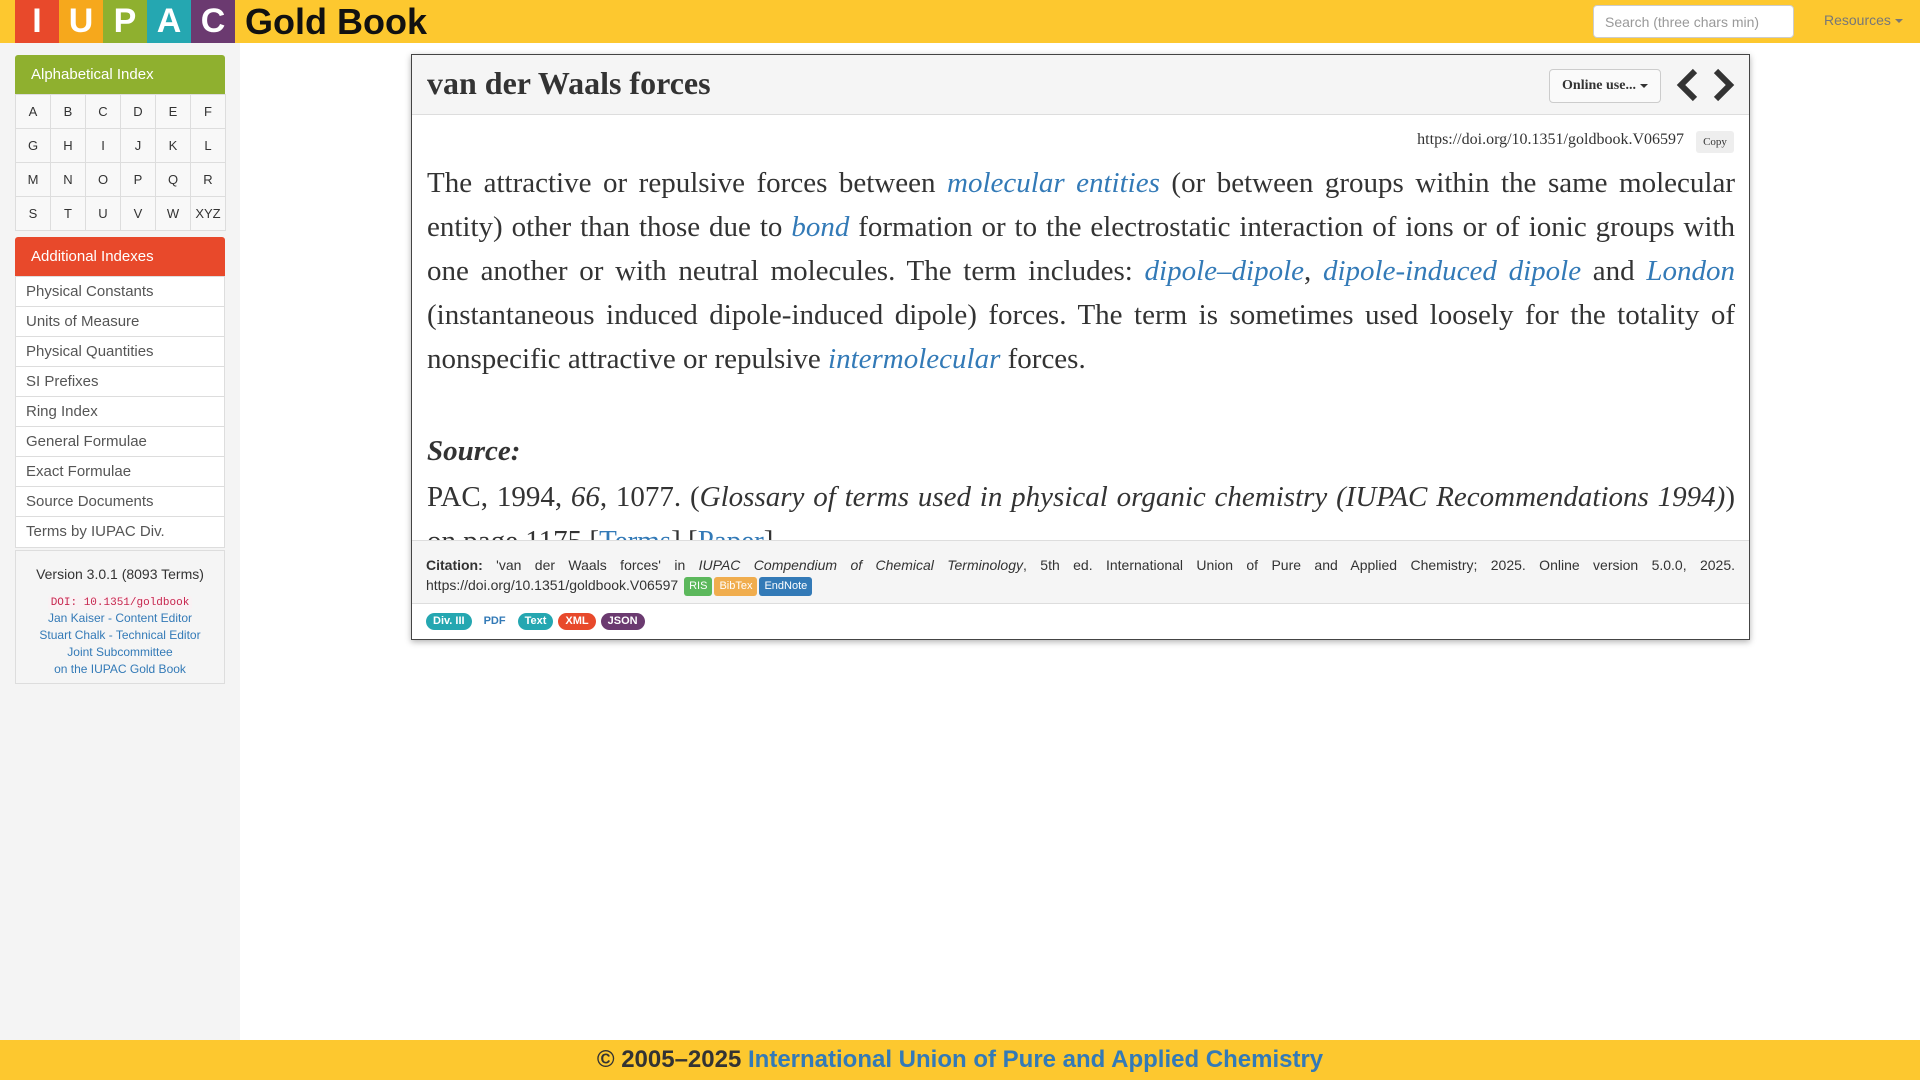  I want to click on format-badges: Div. III PDF Text XML JSON, so click(535, 621).